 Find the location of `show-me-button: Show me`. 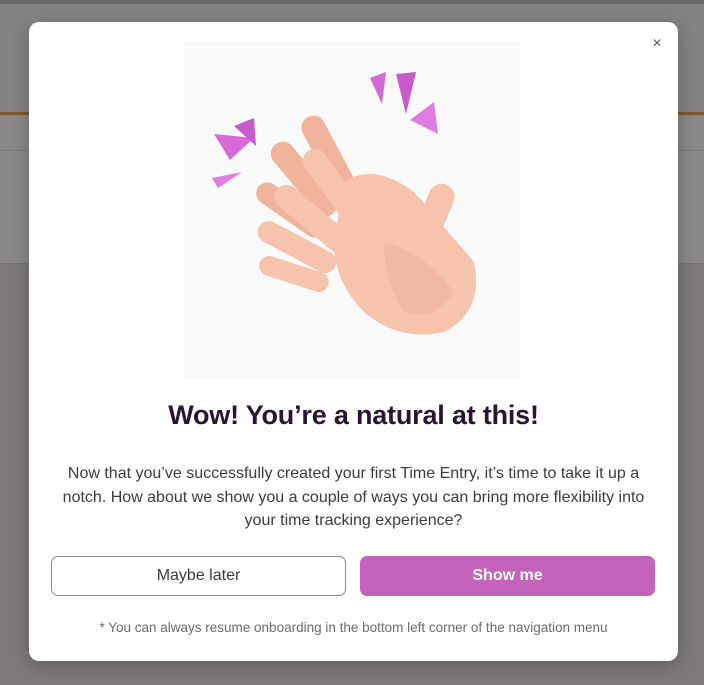

show-me-button: Show me is located at coordinates (507, 576).